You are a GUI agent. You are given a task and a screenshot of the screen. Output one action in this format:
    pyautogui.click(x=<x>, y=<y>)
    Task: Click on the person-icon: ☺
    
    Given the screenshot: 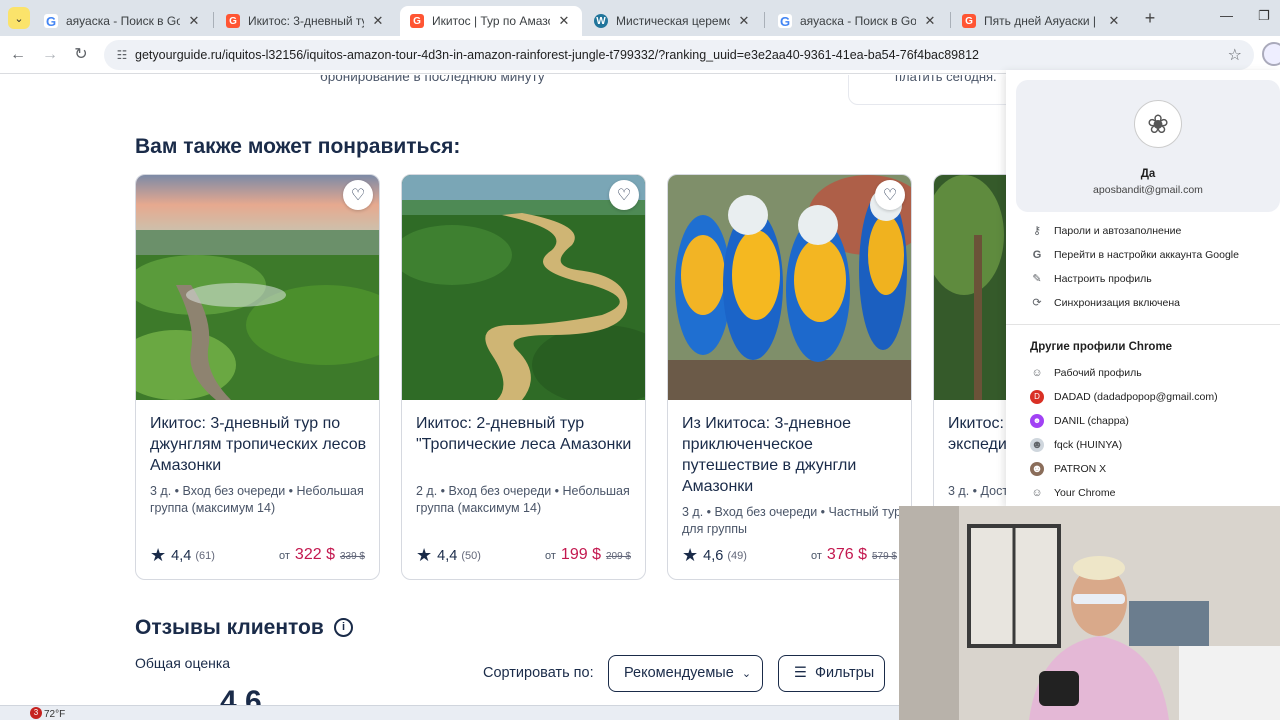 What is the action you would take?
    pyautogui.click(x=1037, y=493)
    